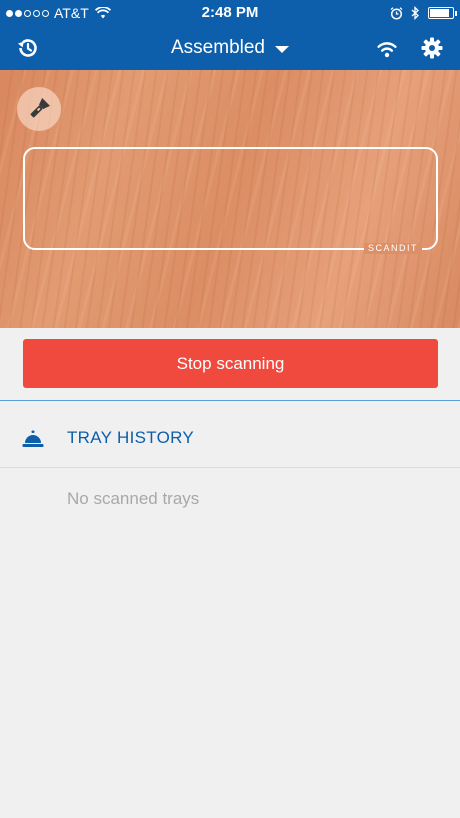 Image resolution: width=460 pixels, height=818 pixels. Describe the element at coordinates (33, 438) in the screenshot. I see `bell-icon` at that location.